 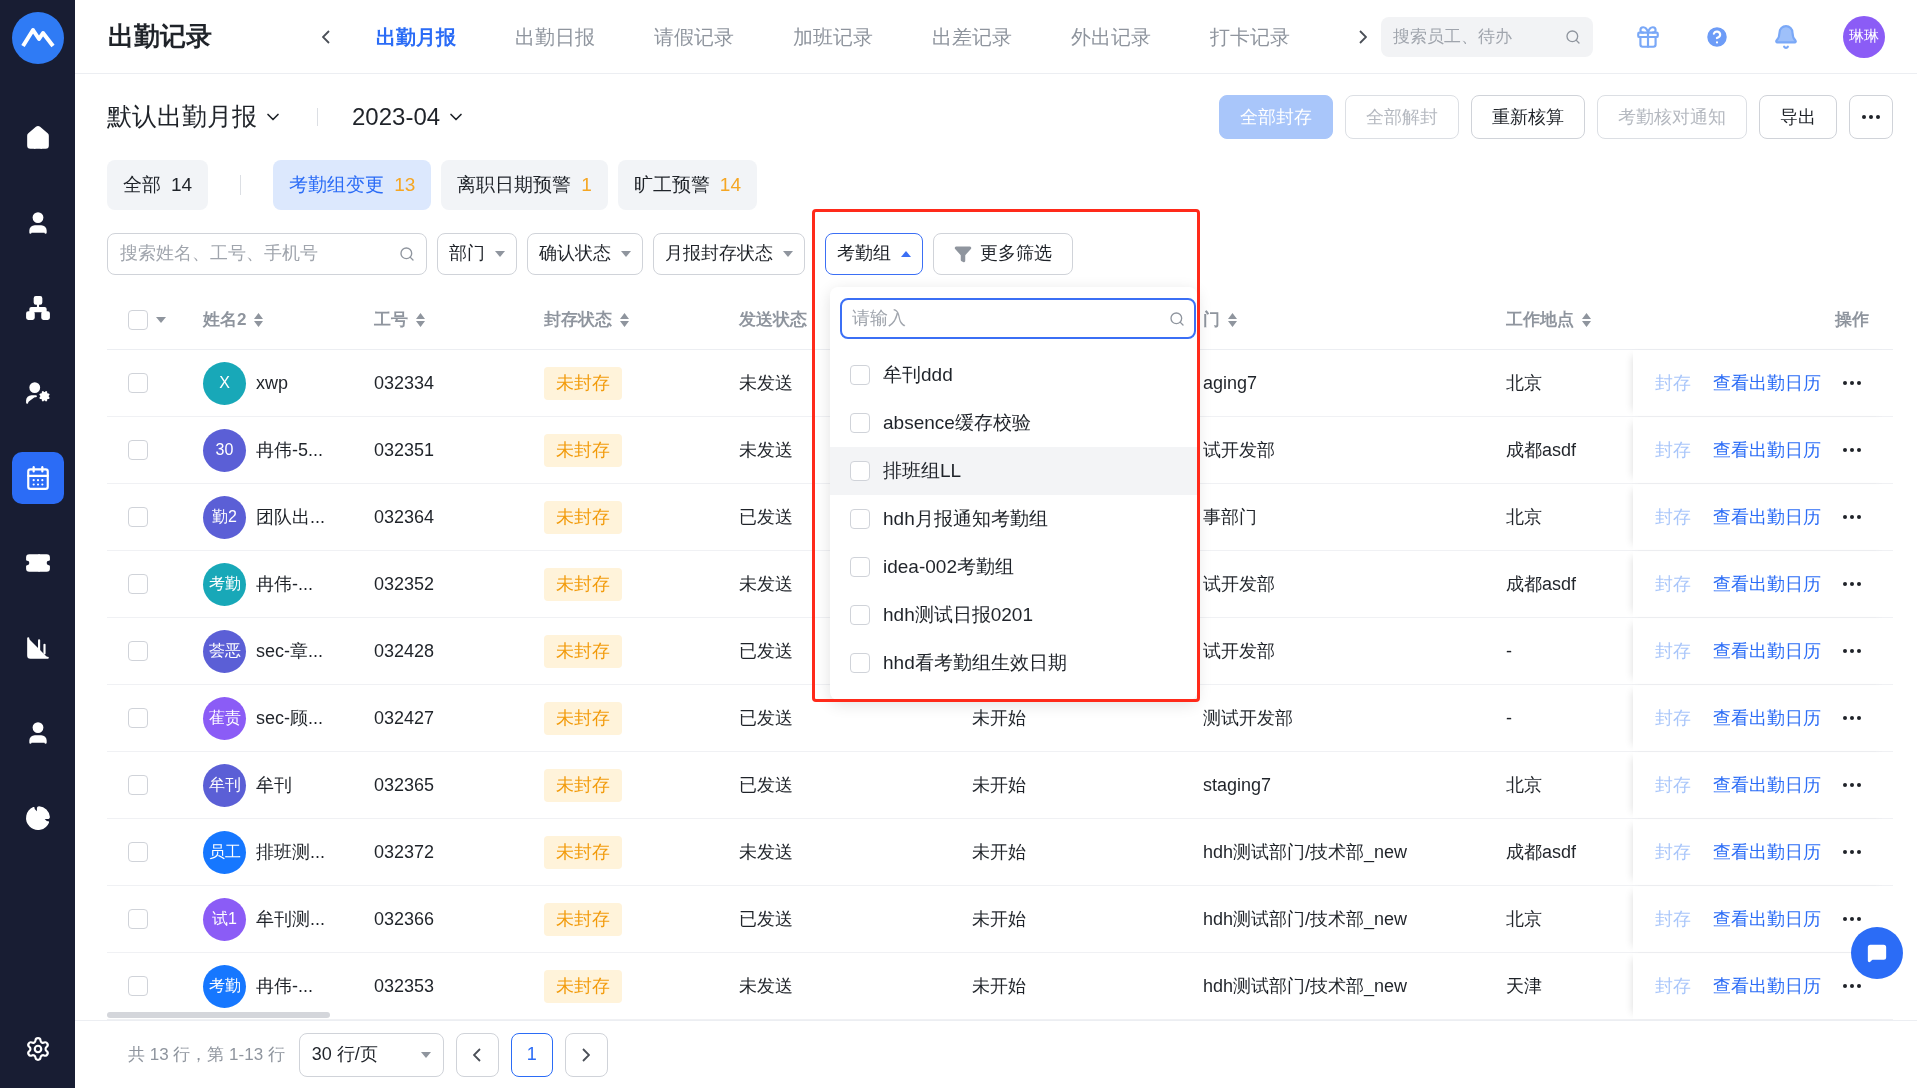 What do you see at coordinates (1013, 663) in the screenshot?
I see `dropdown-option: hhd看考勤组生效日期` at bounding box center [1013, 663].